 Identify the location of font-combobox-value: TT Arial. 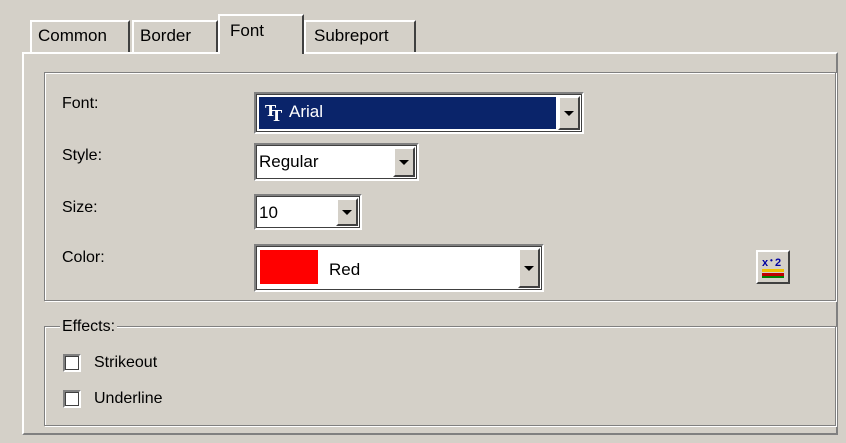
(407, 113).